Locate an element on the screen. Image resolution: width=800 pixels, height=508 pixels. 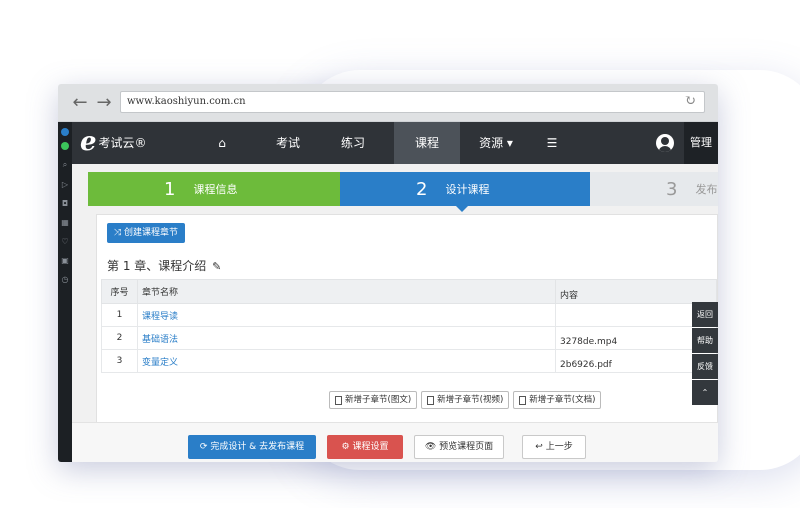
create-chapter-button: ⤨ 创建课程章节 is located at coordinates (146, 233).